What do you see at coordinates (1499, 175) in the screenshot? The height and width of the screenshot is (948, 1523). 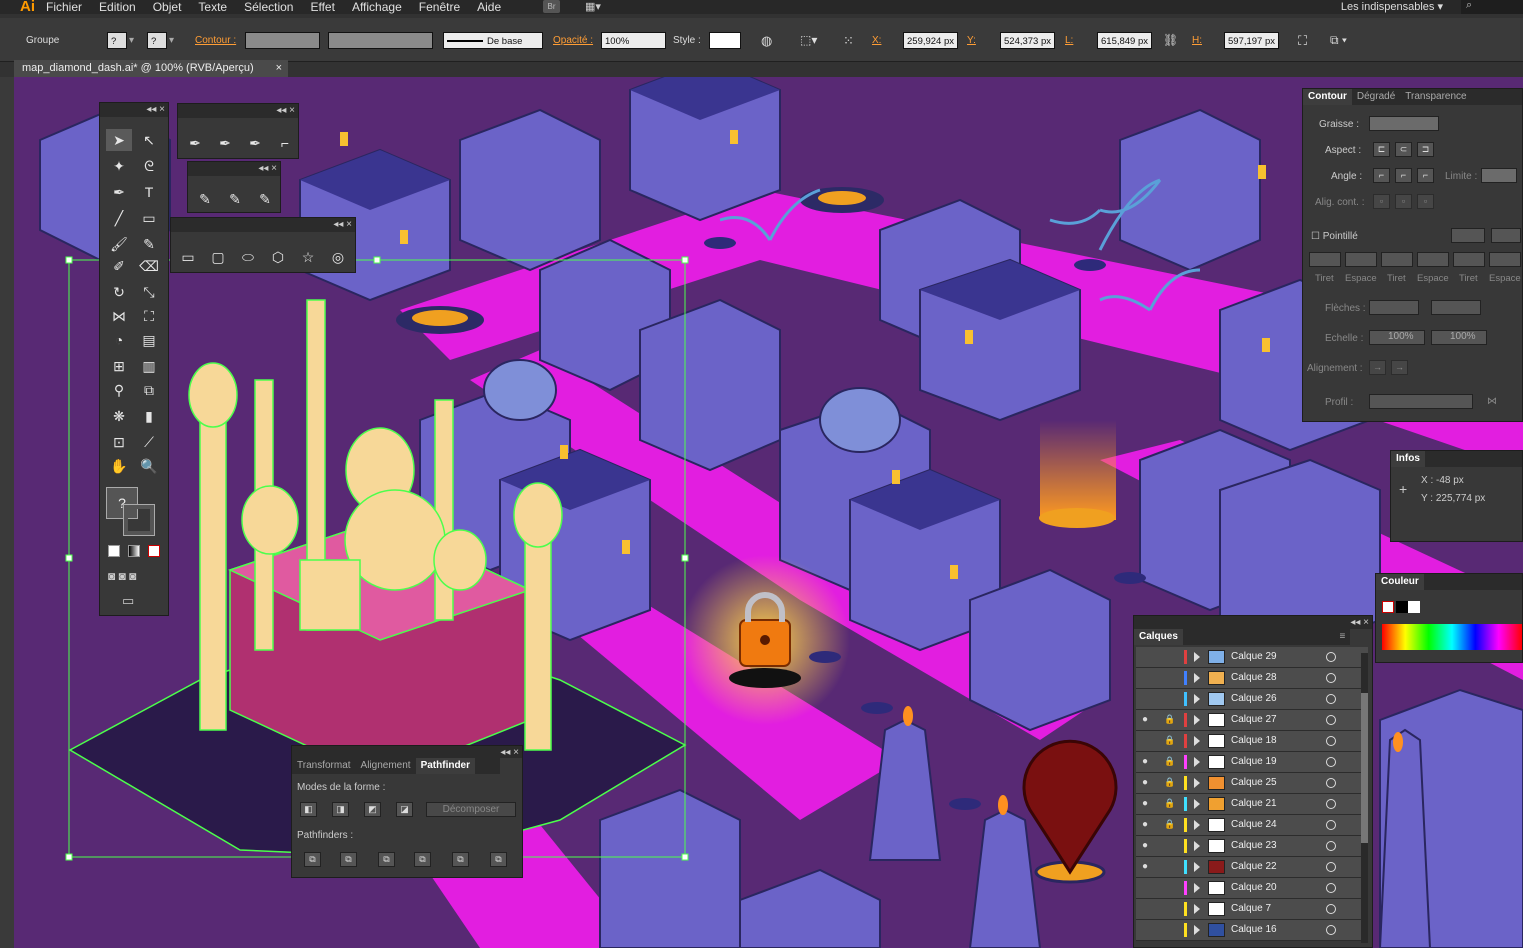 I see `limit-field` at bounding box center [1499, 175].